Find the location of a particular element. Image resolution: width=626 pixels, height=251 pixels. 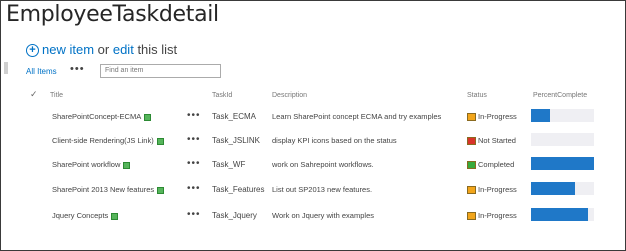

item-title-link: Jquery Concepts is located at coordinates (85, 215).